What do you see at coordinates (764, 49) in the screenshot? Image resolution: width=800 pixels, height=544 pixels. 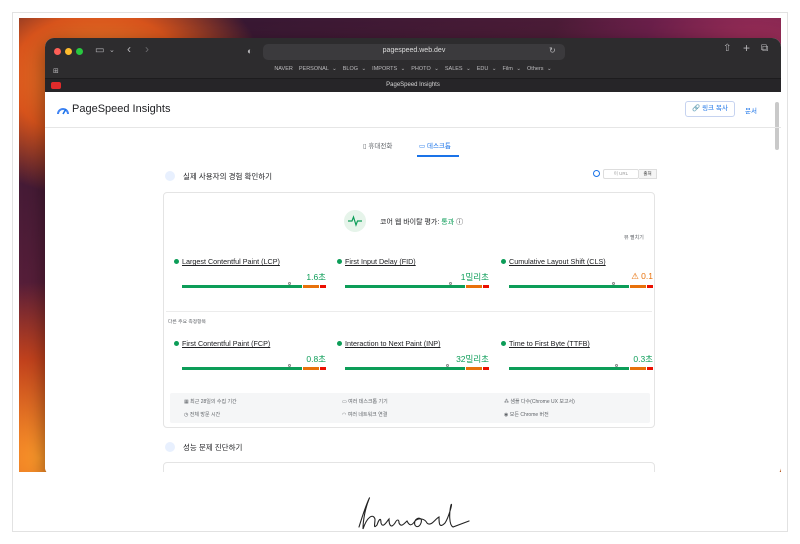 I see `tab-overview-icon: ⧉` at bounding box center [764, 49].